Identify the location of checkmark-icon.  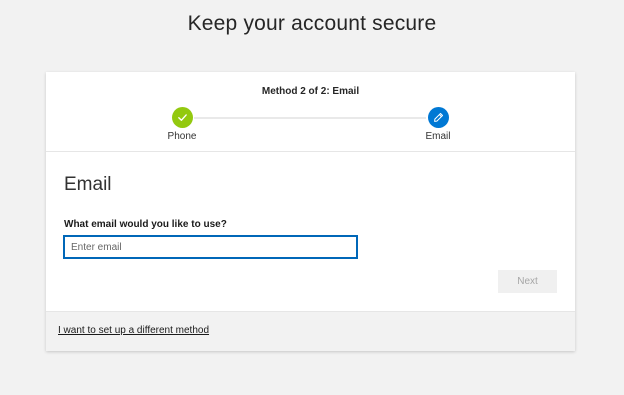
(182, 117).